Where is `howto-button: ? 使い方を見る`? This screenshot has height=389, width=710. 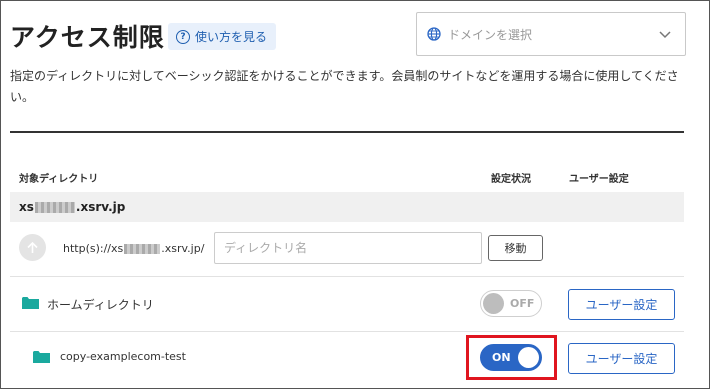
howto-button: ? 使い方を見る is located at coordinates (222, 36).